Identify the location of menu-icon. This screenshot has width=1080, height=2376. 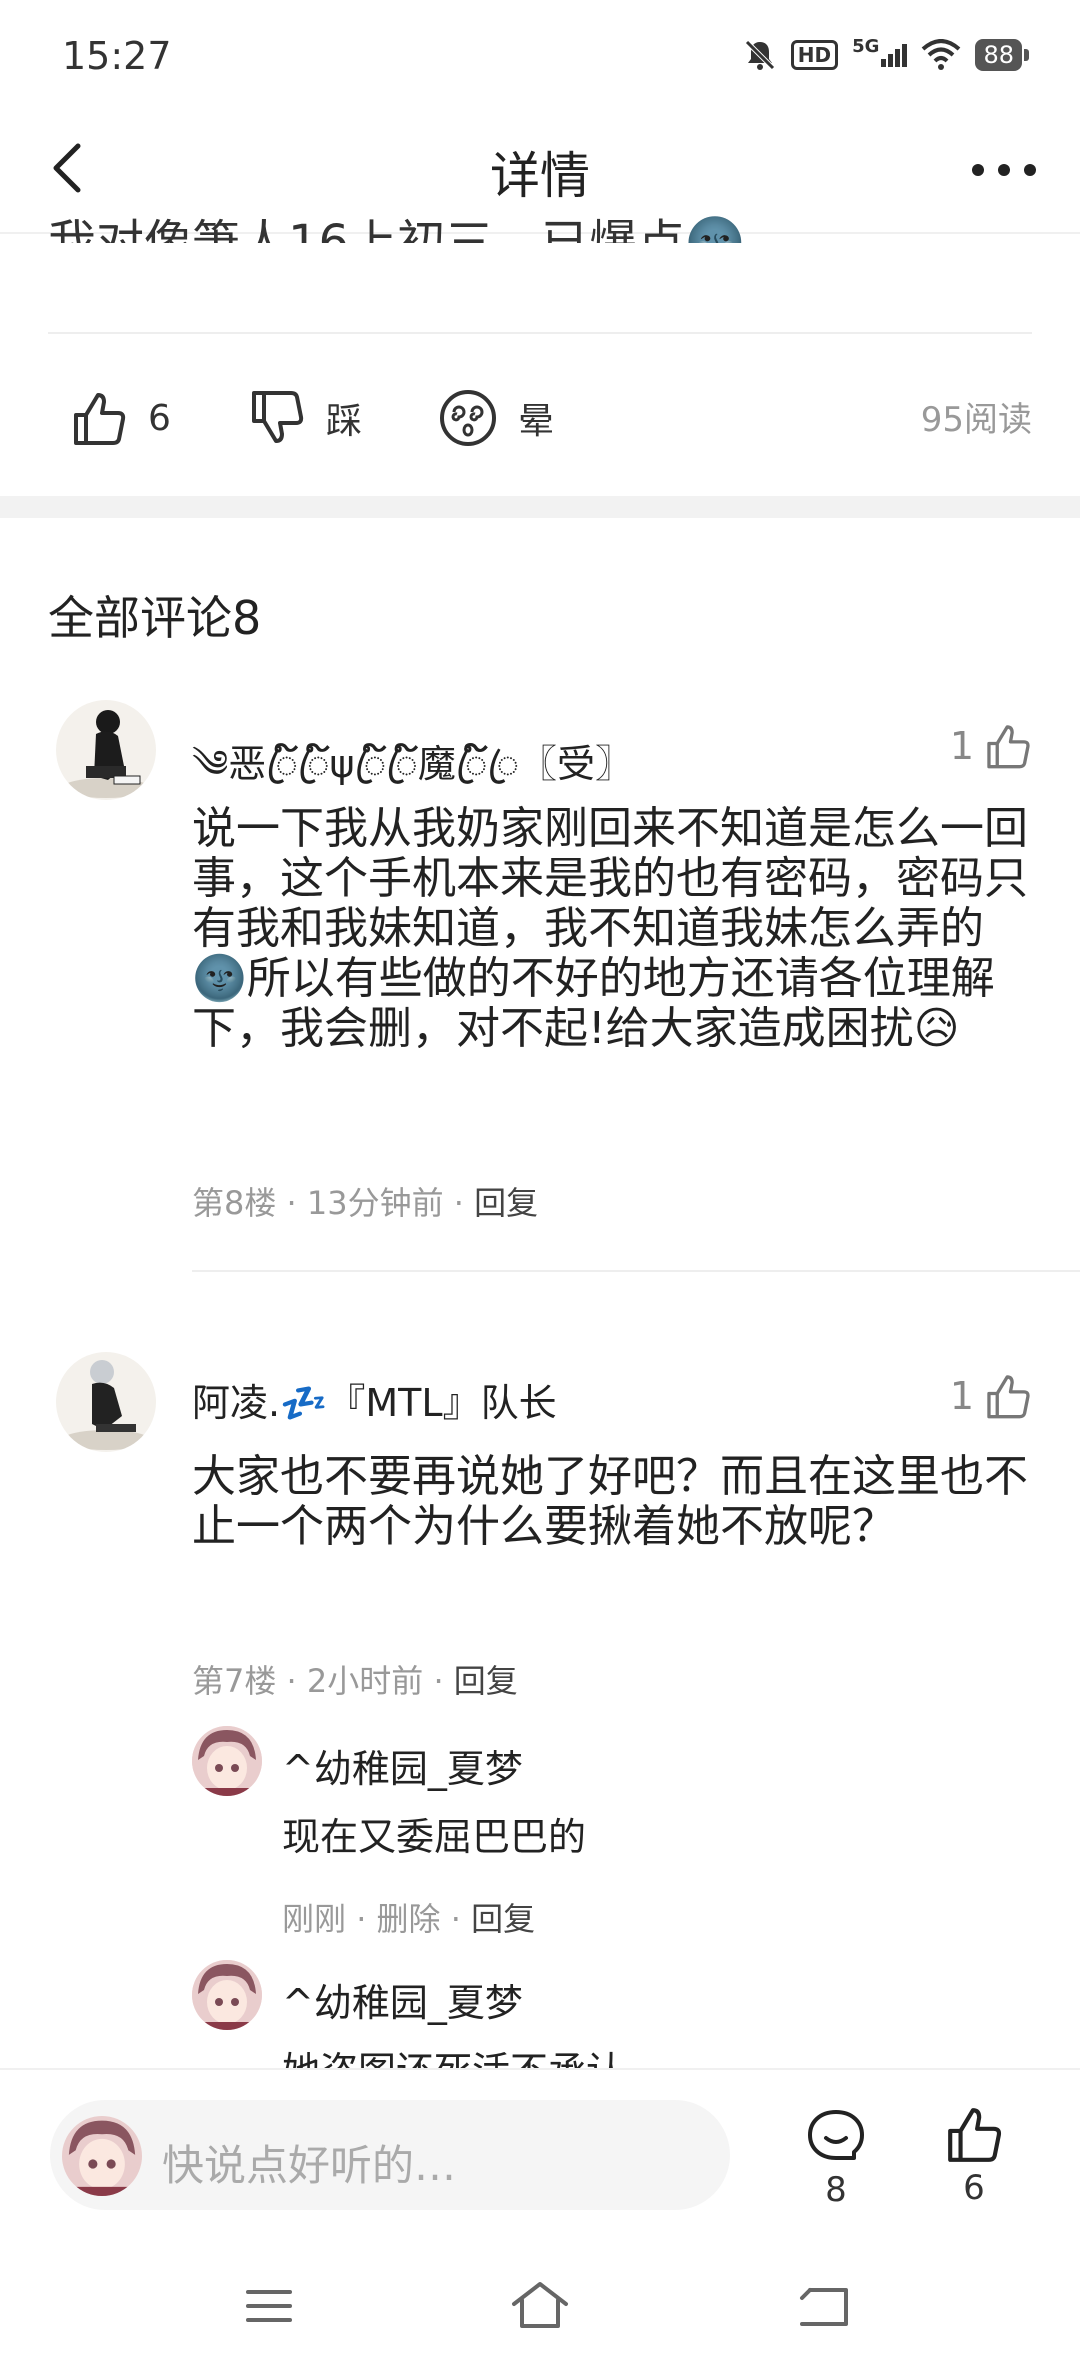
(269, 2306).